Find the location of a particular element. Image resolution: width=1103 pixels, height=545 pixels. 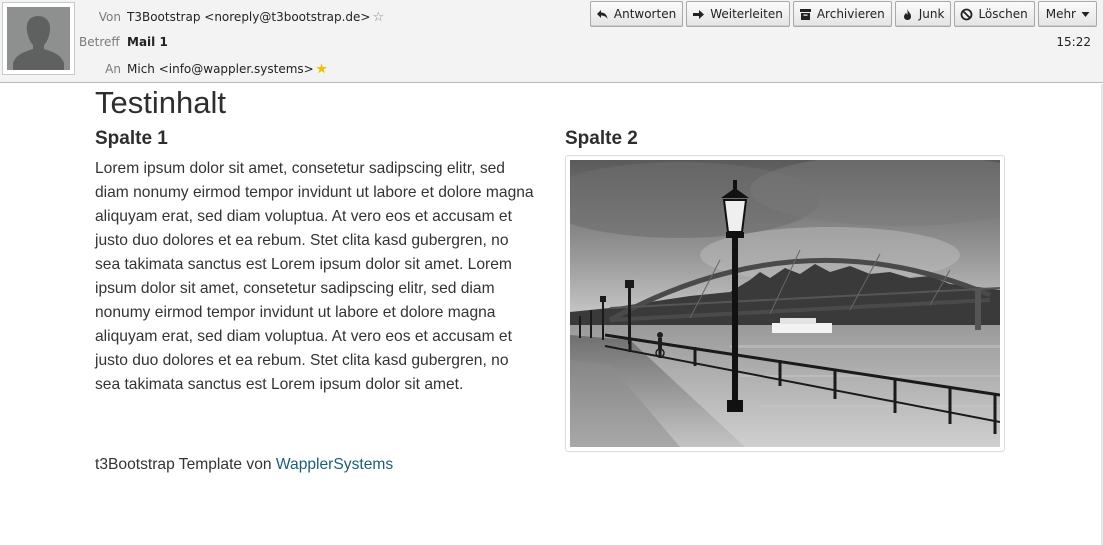

reply-arrow-icon is located at coordinates (602, 14).